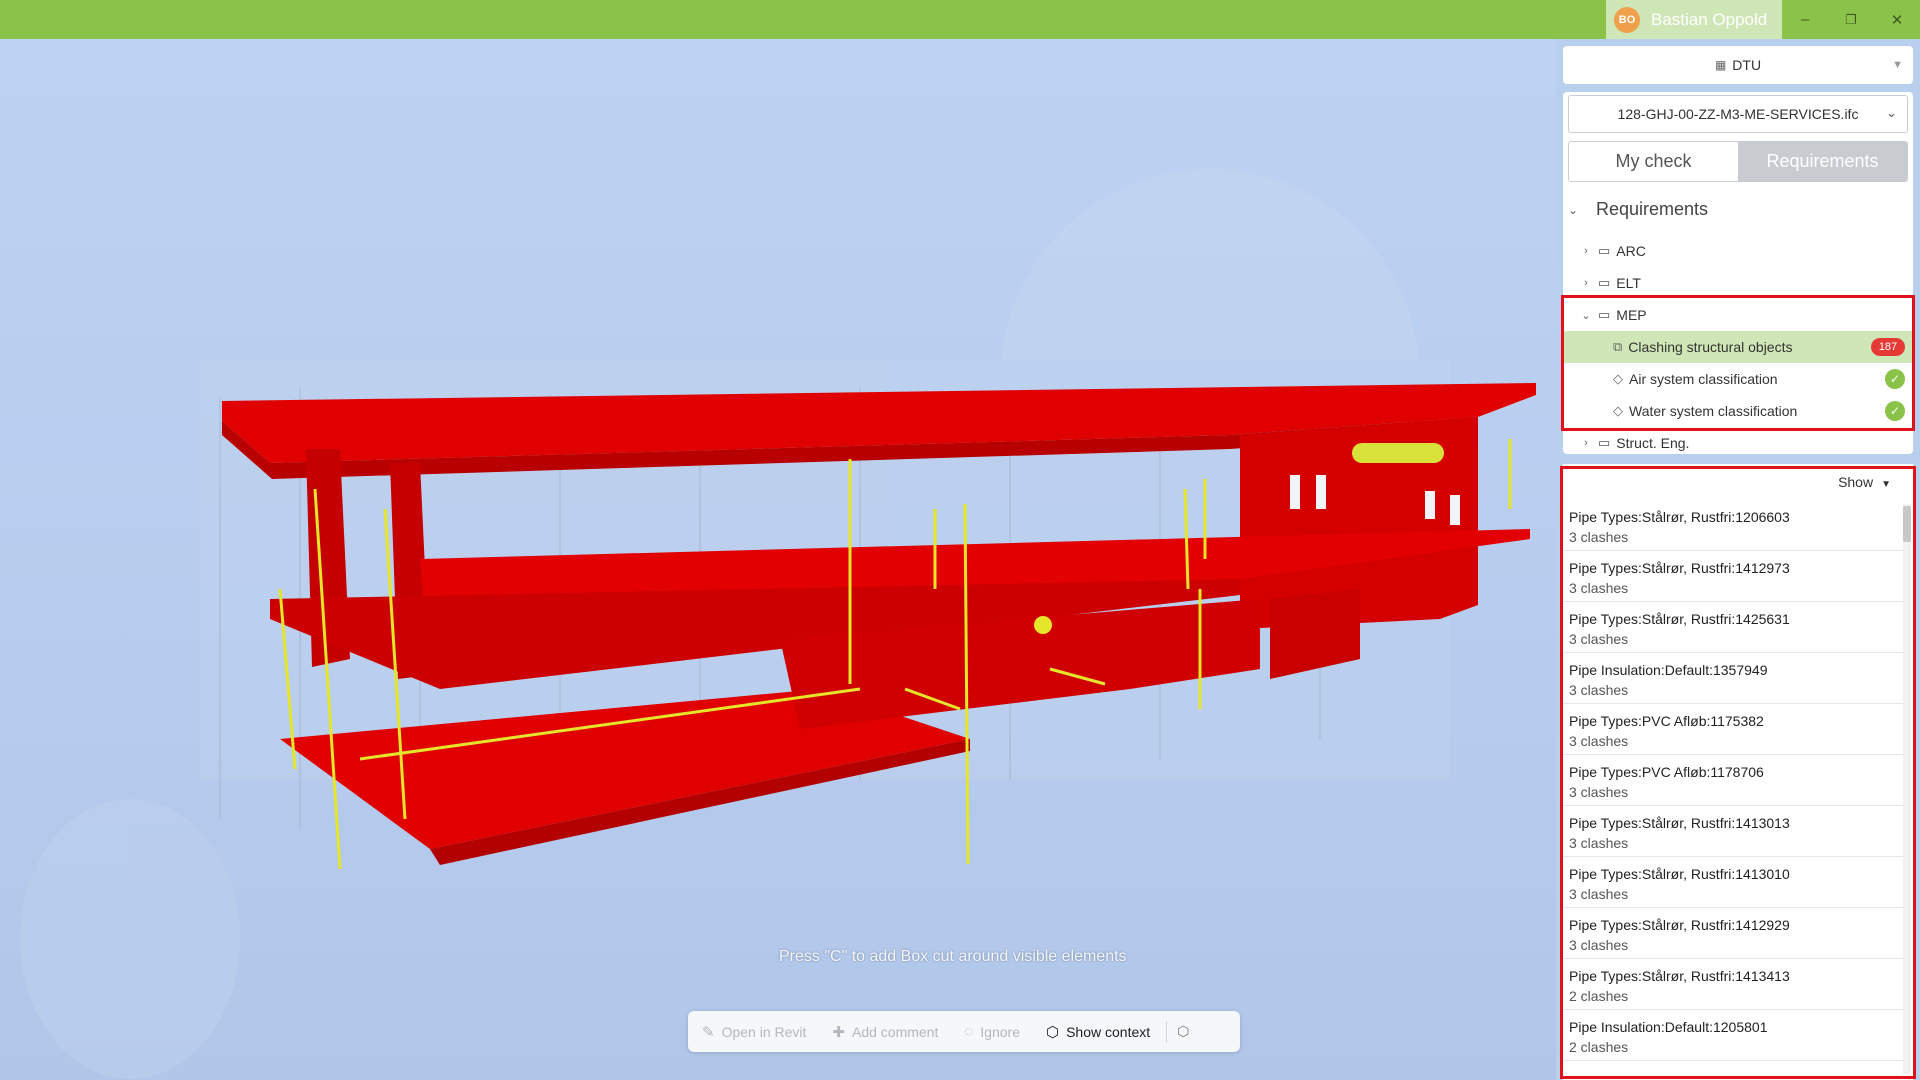  I want to click on folder-label: ELT, so click(1628, 283).